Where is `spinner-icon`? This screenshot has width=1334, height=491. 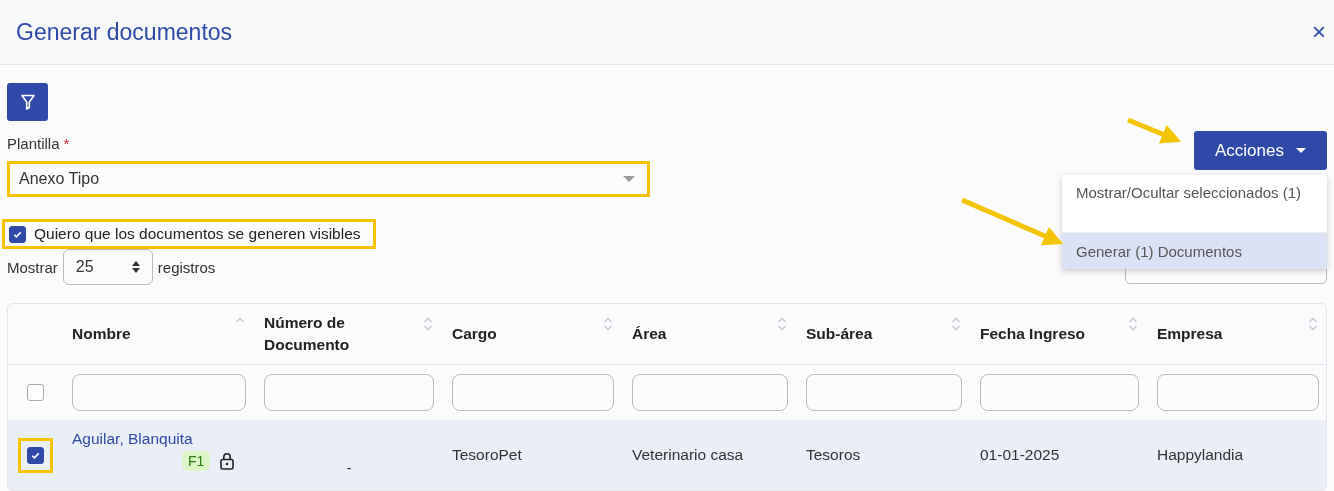
spinner-icon is located at coordinates (135, 267).